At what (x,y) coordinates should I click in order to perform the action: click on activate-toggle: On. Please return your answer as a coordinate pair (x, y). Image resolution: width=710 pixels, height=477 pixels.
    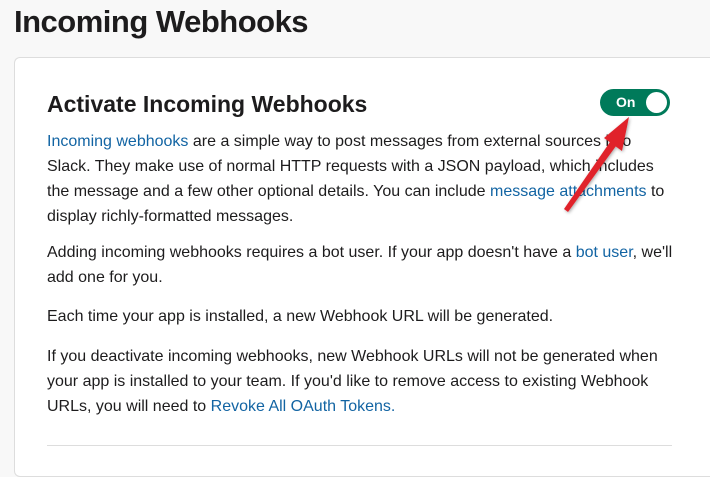
    Looking at the image, I should click on (635, 102).